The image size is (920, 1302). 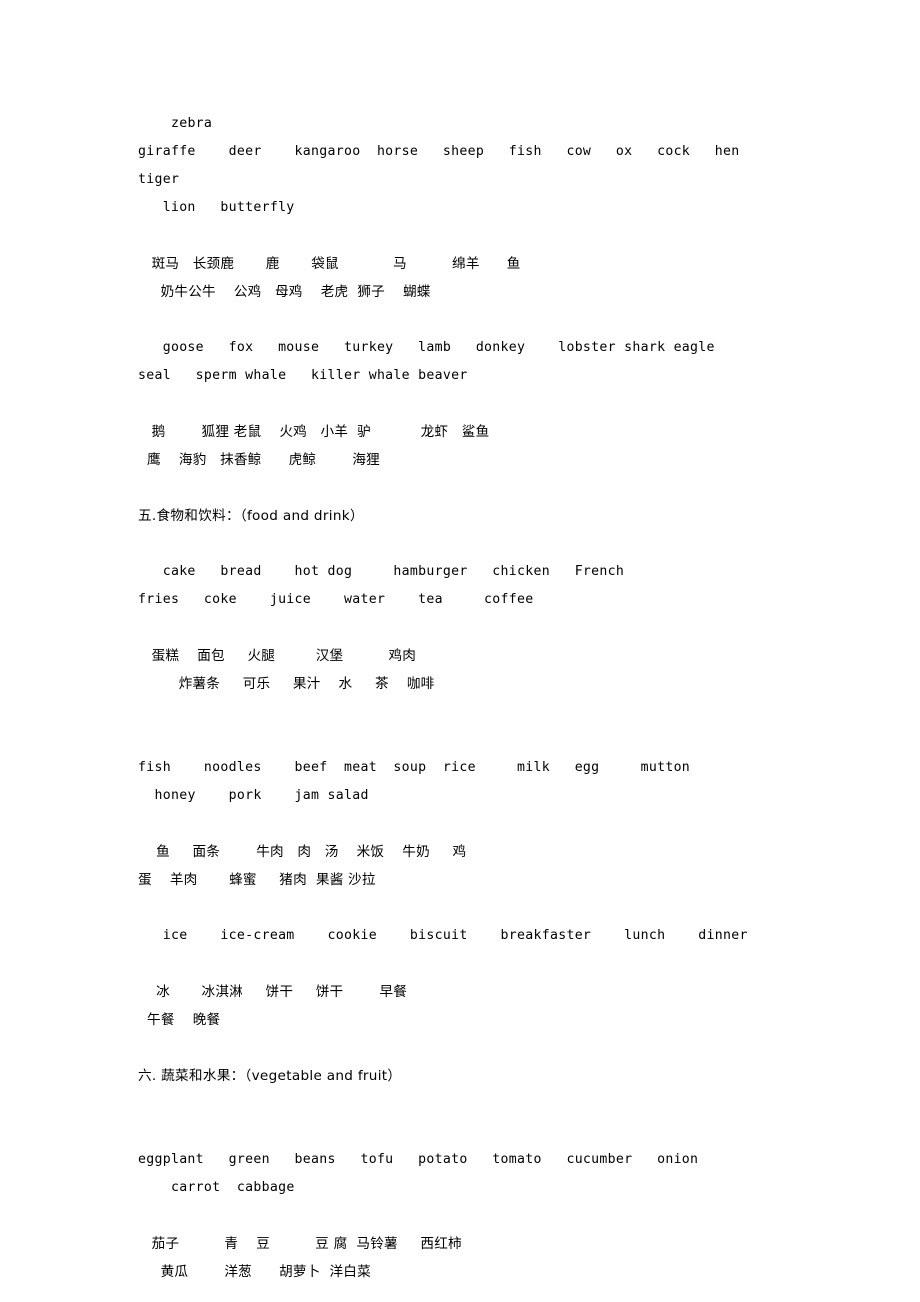 What do you see at coordinates (273, 992) in the screenshot?
I see `chinese-line: 冰 冰淇淋 饼干 饼干 早餐` at bounding box center [273, 992].